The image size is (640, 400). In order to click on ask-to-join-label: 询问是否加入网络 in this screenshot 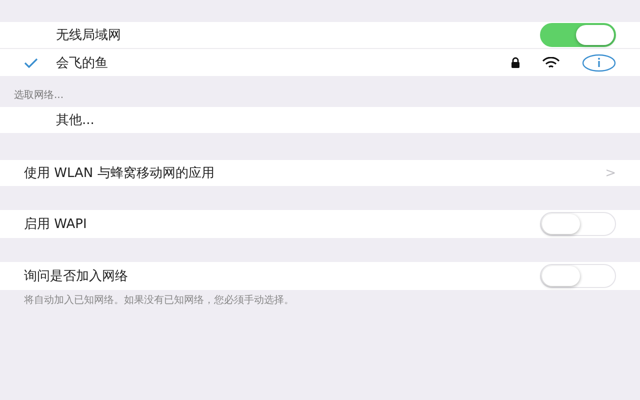, I will do `click(76, 276)`.